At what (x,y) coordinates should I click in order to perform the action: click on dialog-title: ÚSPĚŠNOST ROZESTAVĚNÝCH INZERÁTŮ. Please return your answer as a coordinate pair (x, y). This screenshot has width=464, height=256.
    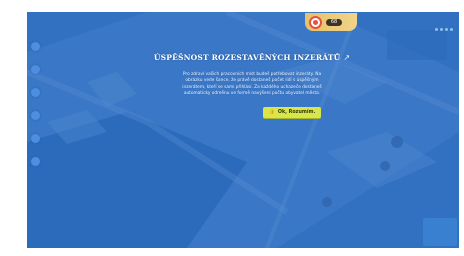
    Looking at the image, I should click on (247, 57).